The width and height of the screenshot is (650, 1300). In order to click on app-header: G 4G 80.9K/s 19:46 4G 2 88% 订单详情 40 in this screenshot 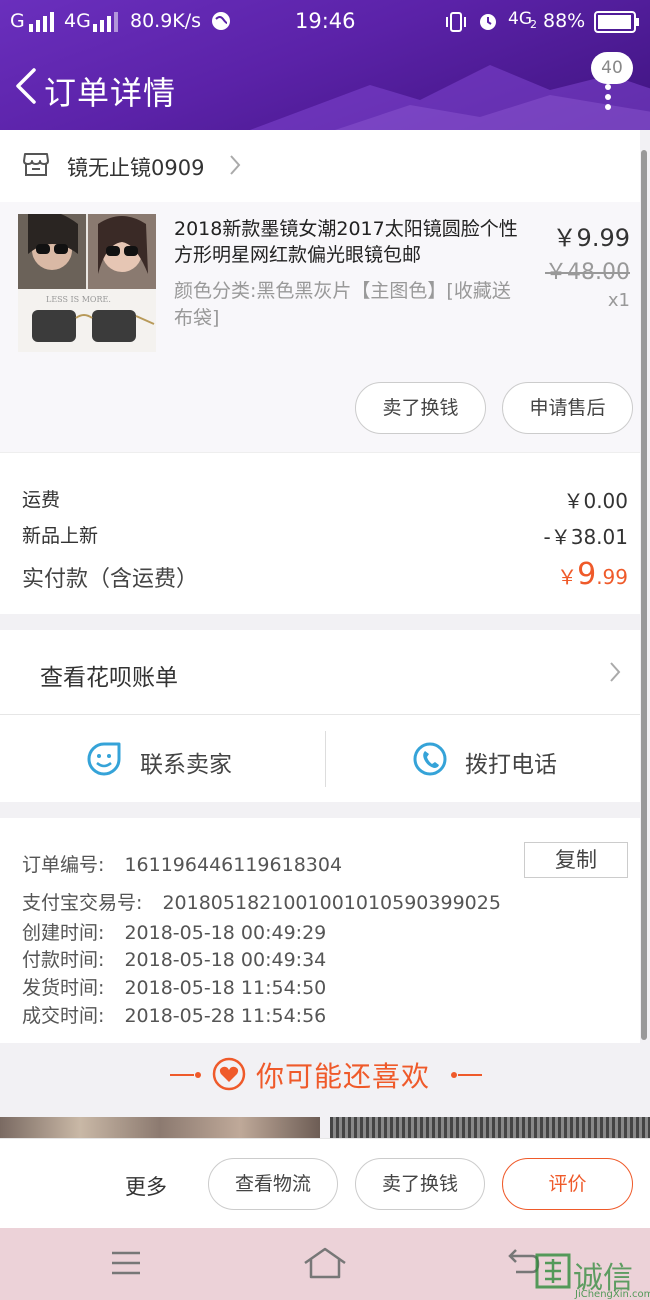, I will do `click(325, 65)`.